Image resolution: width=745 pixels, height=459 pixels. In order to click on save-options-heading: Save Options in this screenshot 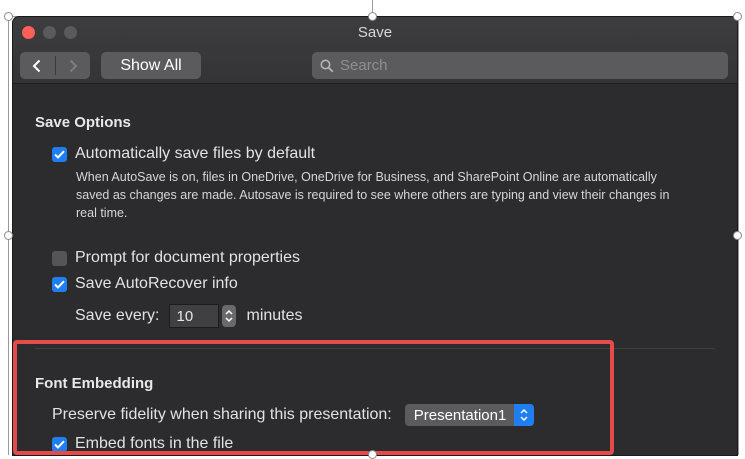, I will do `click(83, 122)`.